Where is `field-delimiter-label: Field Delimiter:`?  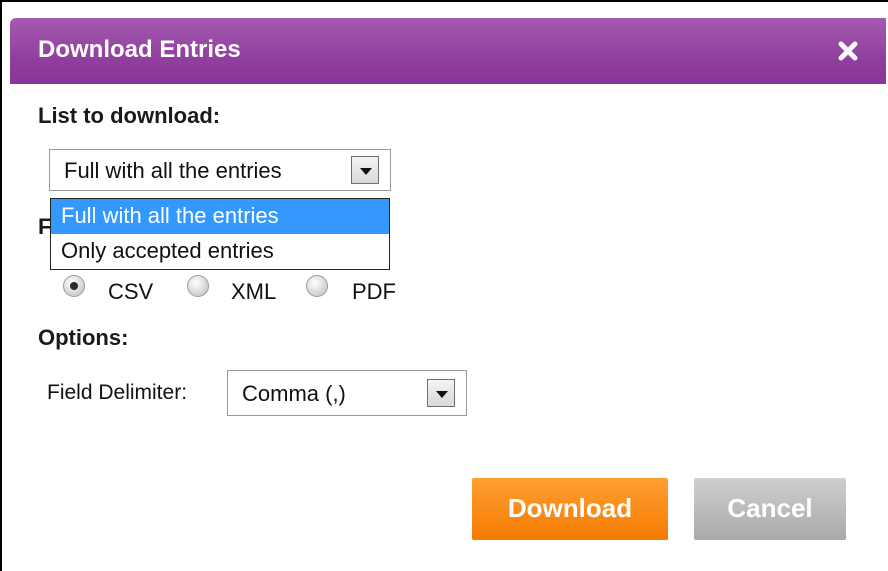 field-delimiter-label: Field Delimiter: is located at coordinates (117, 392).